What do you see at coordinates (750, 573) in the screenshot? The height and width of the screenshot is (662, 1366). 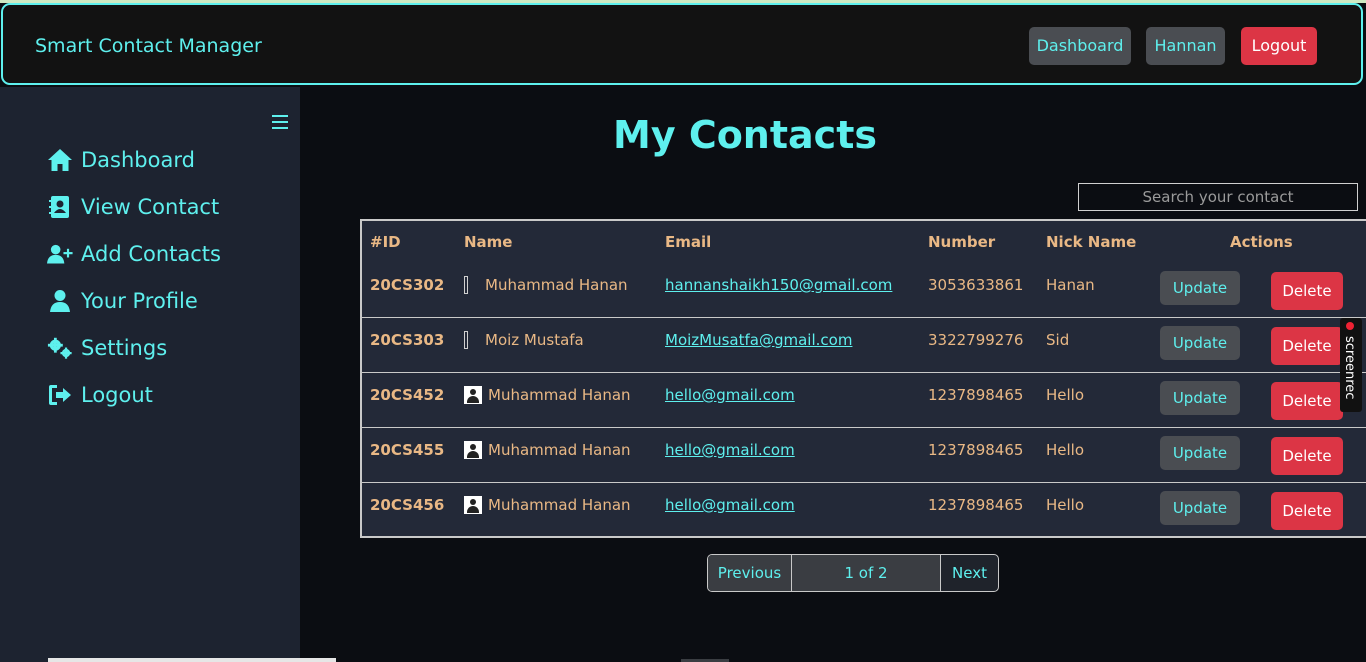 I see `previous-page-button: Previous` at bounding box center [750, 573].